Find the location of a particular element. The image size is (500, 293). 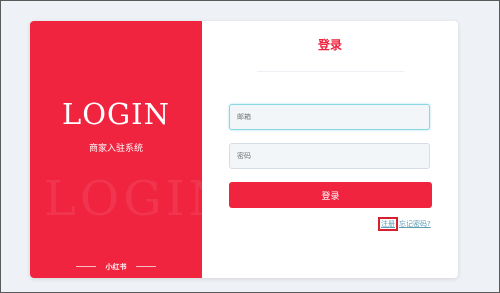

system-subtitle: 商家入驻系统 is located at coordinates (115, 149).